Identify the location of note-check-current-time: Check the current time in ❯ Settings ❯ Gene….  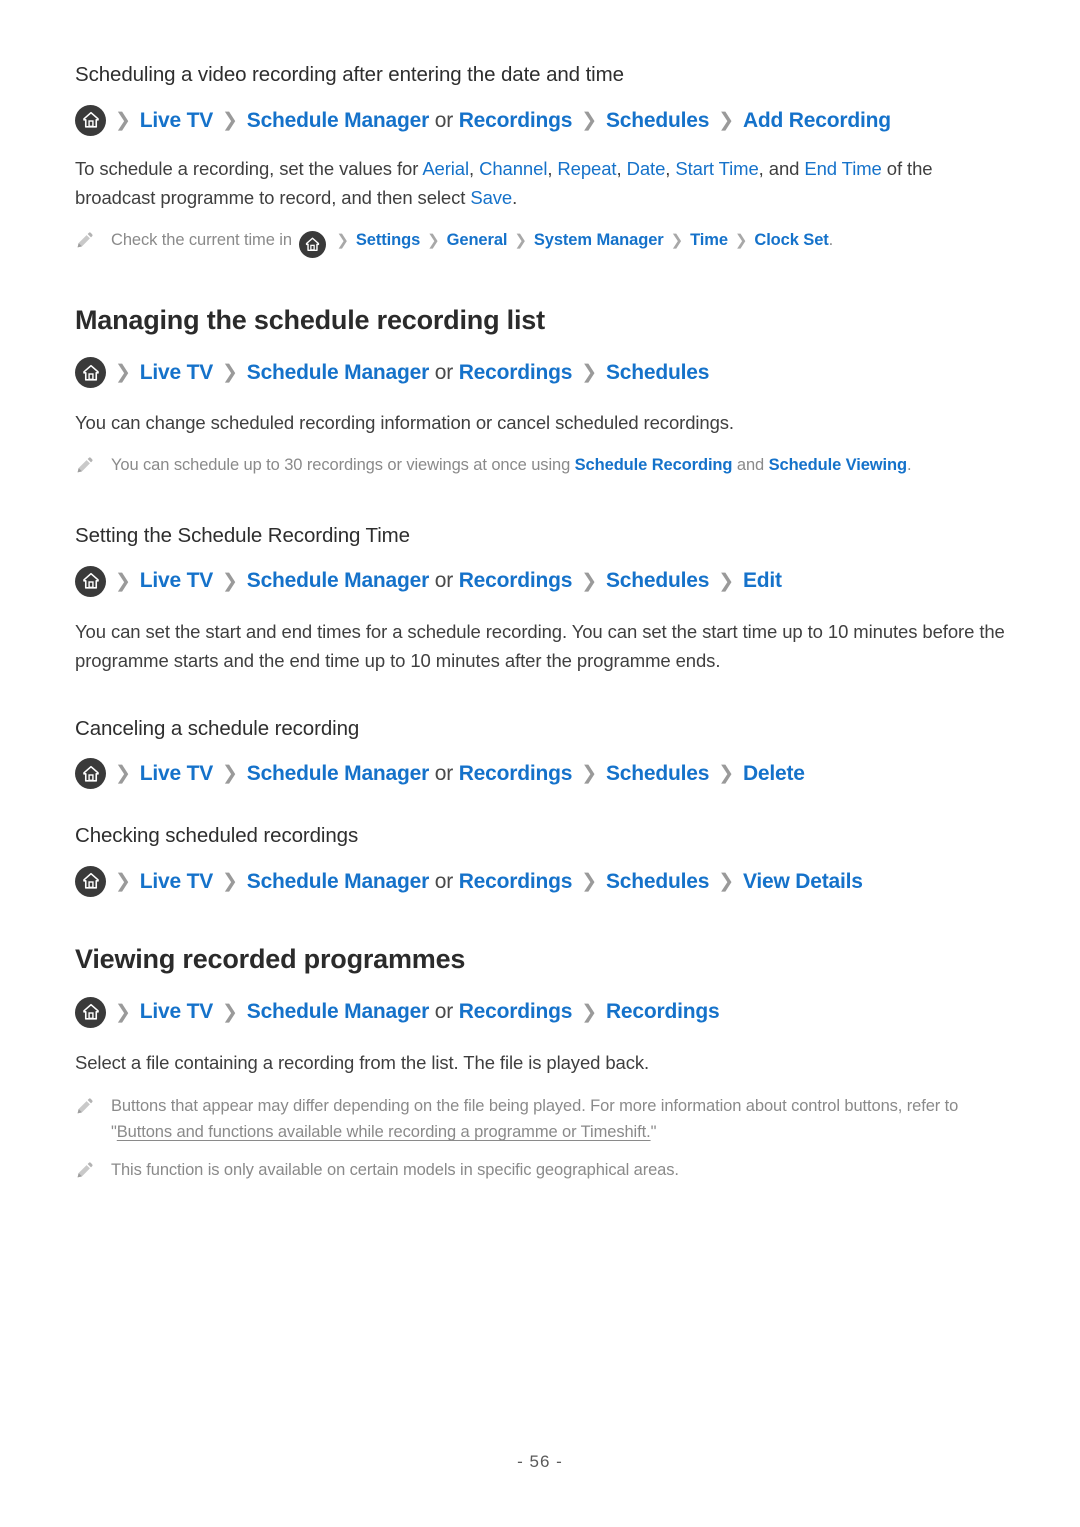
(540, 242).